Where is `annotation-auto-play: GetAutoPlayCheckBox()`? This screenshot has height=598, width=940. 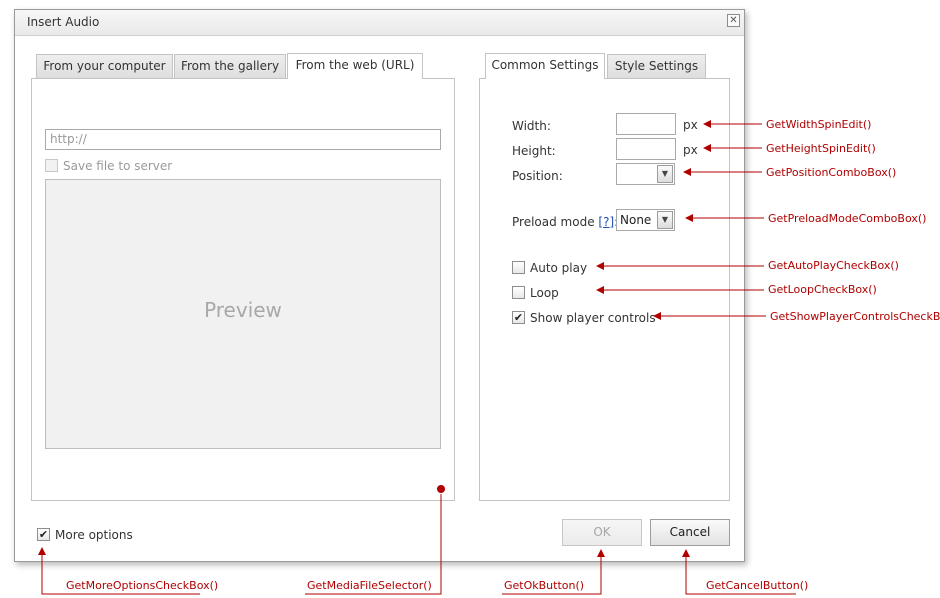 annotation-auto-play: GetAutoPlayCheckBox() is located at coordinates (833, 265).